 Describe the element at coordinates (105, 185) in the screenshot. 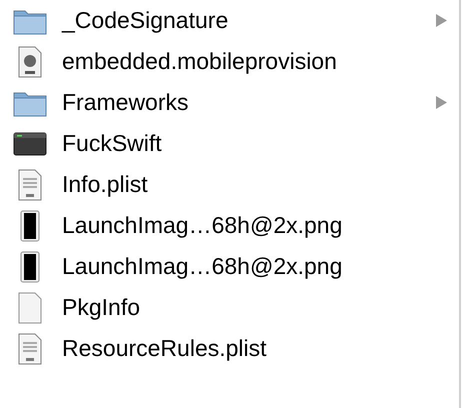

I see `file-name: Info.plist` at that location.